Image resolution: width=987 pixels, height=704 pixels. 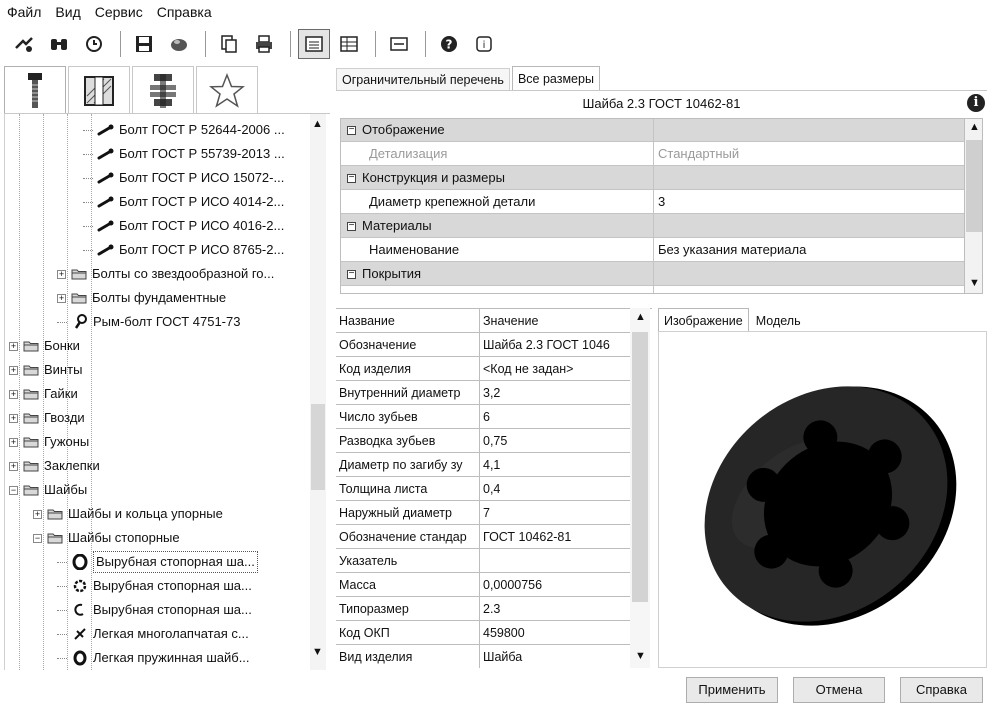 I want to click on table-row: Толщина листа 0,4, so click(x=486, y=489).